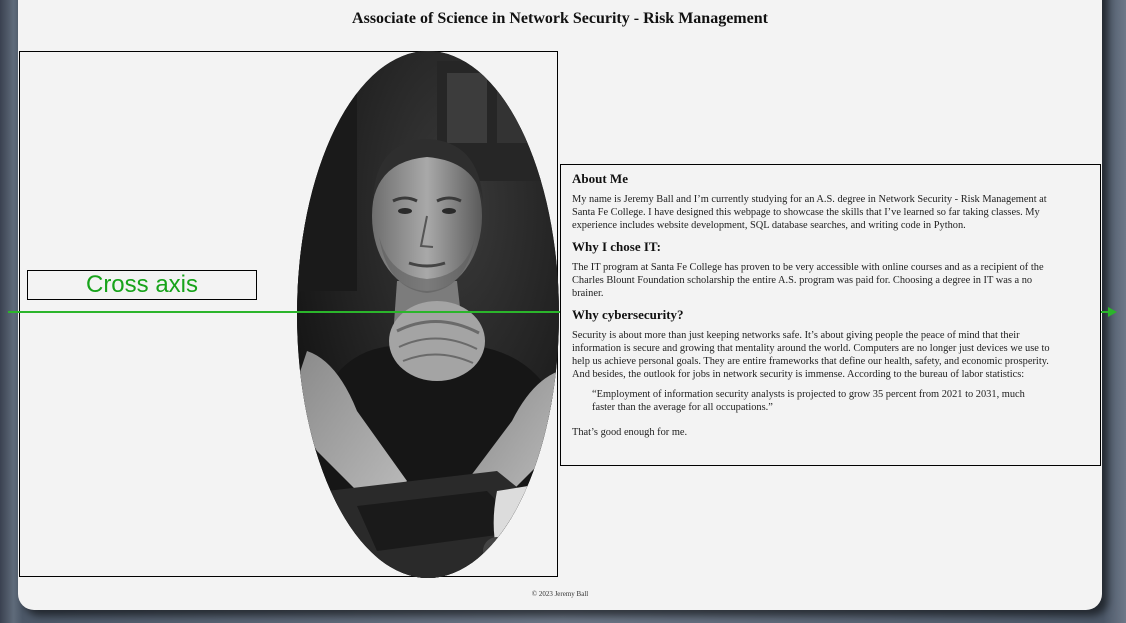 The width and height of the screenshot is (1126, 623). I want to click on closing-text: That’s good enough for me., so click(630, 432).